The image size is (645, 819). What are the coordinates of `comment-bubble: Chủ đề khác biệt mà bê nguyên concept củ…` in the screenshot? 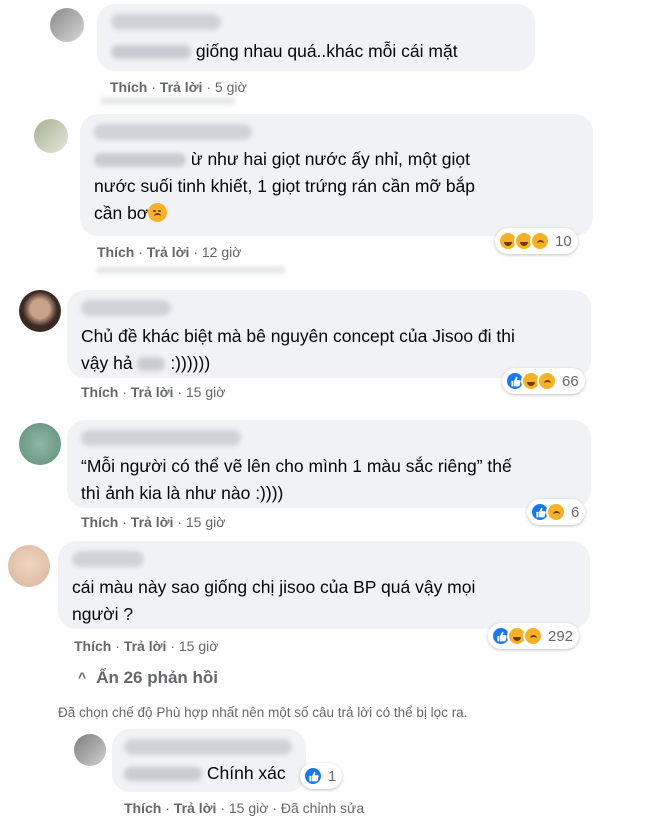 It's located at (329, 334).